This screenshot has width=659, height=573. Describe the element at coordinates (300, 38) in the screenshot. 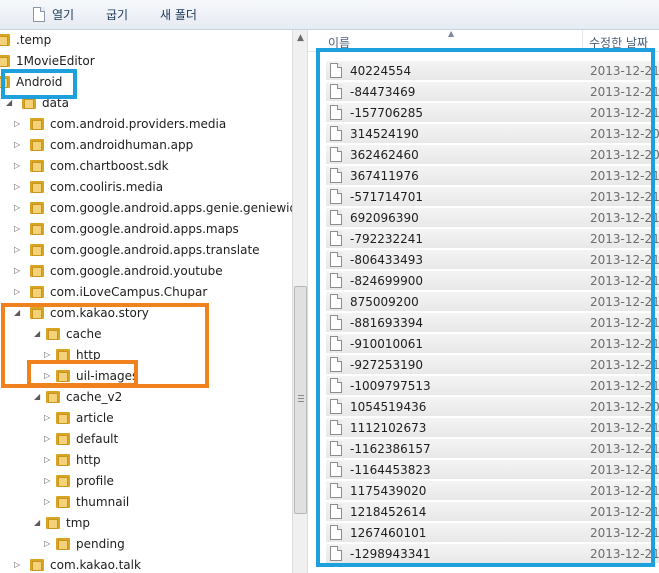

I see `scroll-up-arrow-icon: ▲` at that location.